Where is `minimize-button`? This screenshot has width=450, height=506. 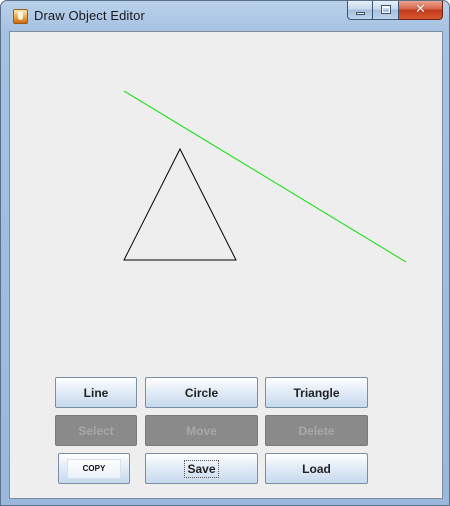
minimize-button is located at coordinates (360, 10).